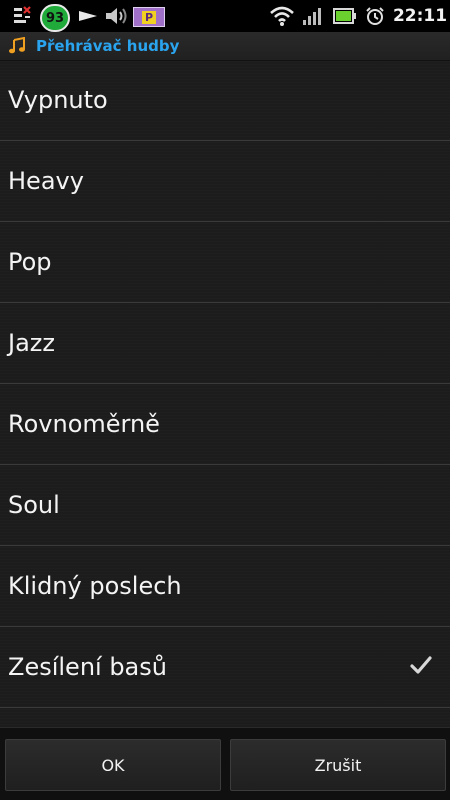 Image resolution: width=450 pixels, height=800 pixels. I want to click on battery-icon, so click(345, 16).